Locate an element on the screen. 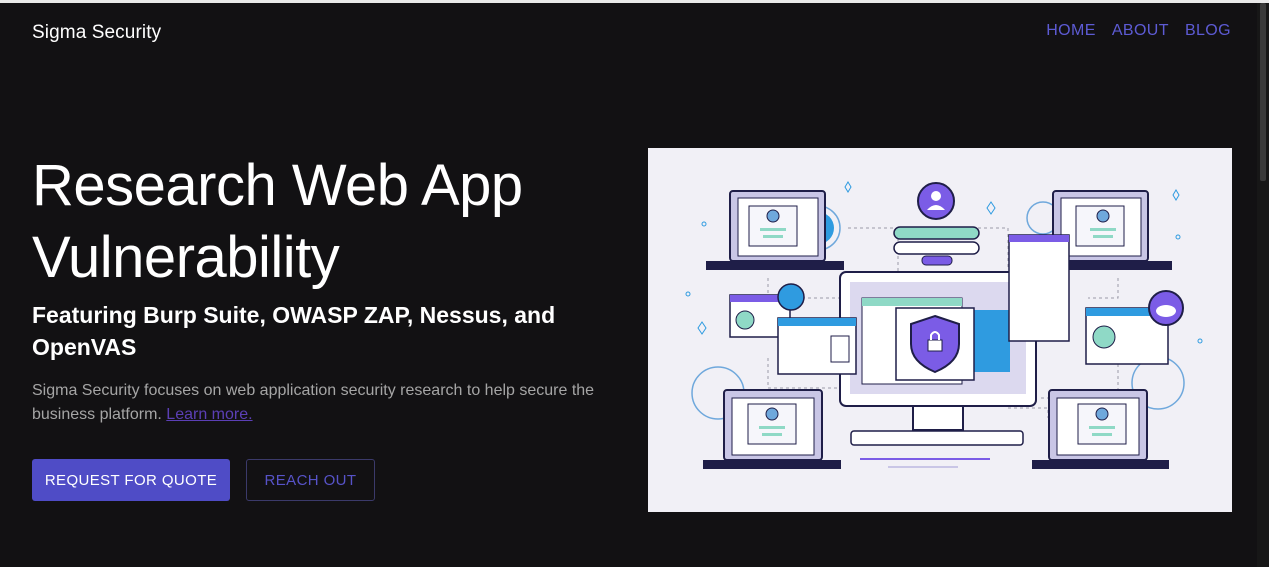 The width and height of the screenshot is (1269, 567). login-widget is located at coordinates (936, 224).